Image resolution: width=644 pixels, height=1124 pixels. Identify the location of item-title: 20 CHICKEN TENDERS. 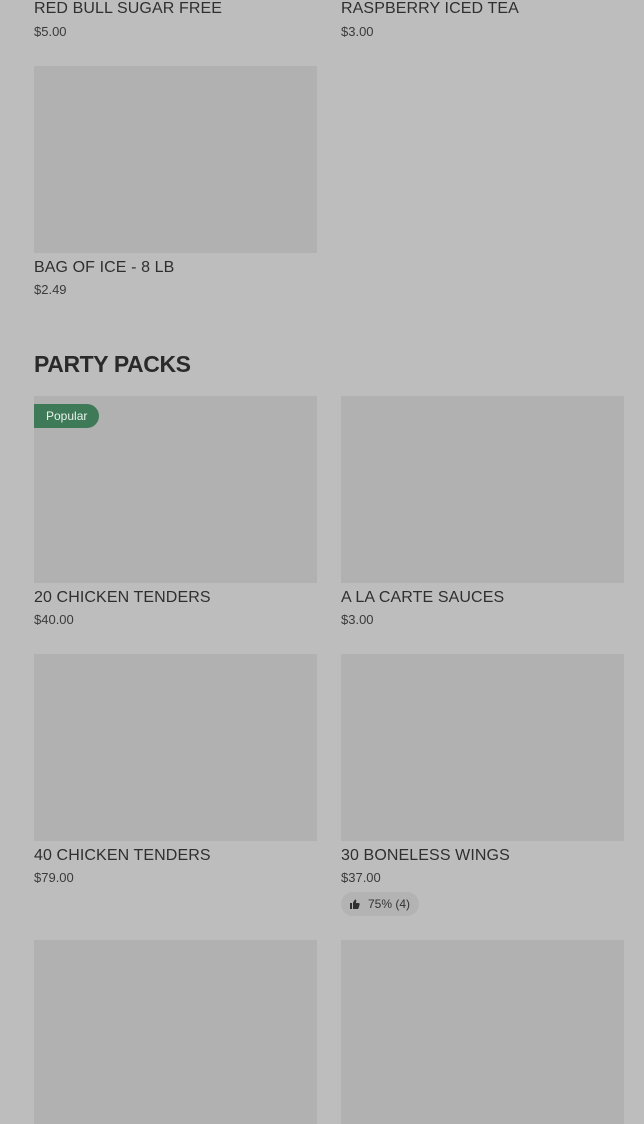
(122, 597).